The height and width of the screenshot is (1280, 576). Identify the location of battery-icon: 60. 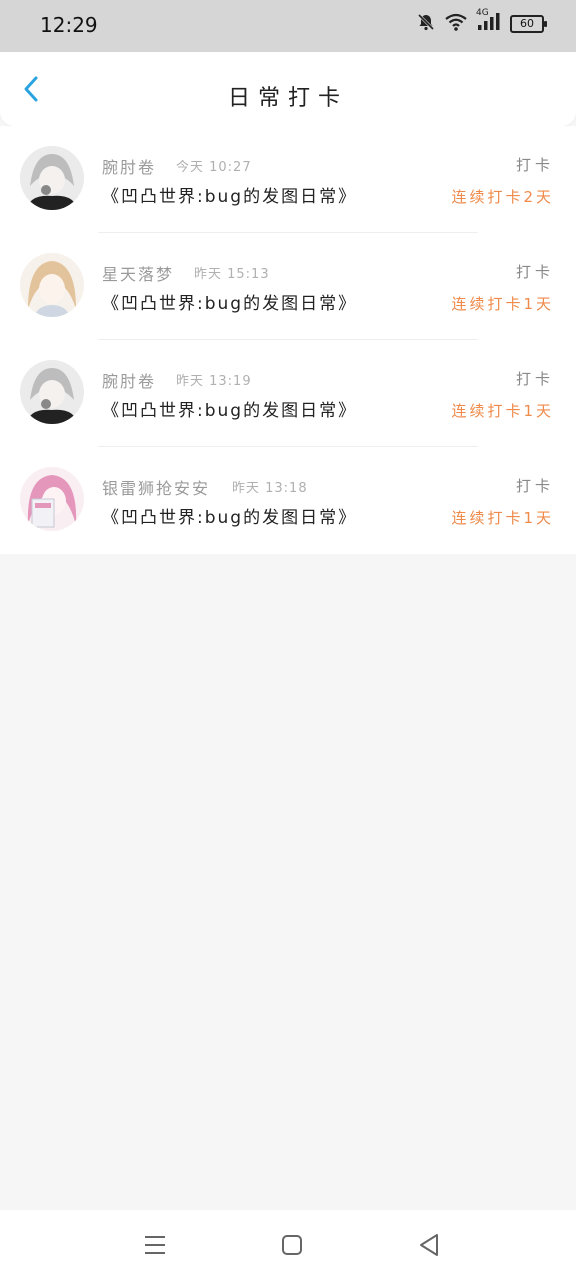
(528, 24).